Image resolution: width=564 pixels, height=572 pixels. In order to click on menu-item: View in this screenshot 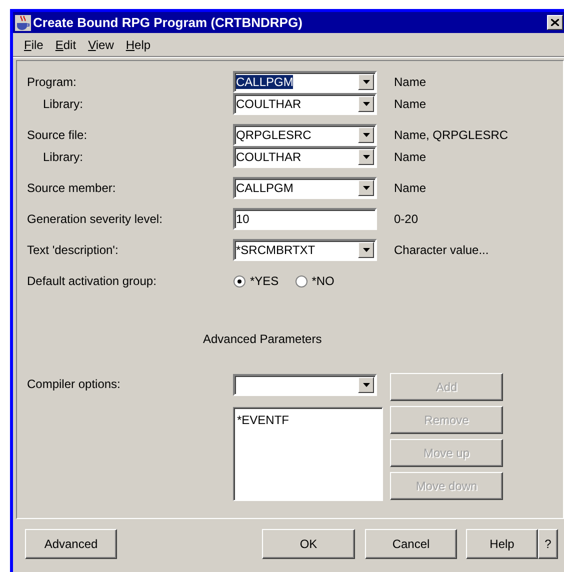, I will do `click(101, 45)`.